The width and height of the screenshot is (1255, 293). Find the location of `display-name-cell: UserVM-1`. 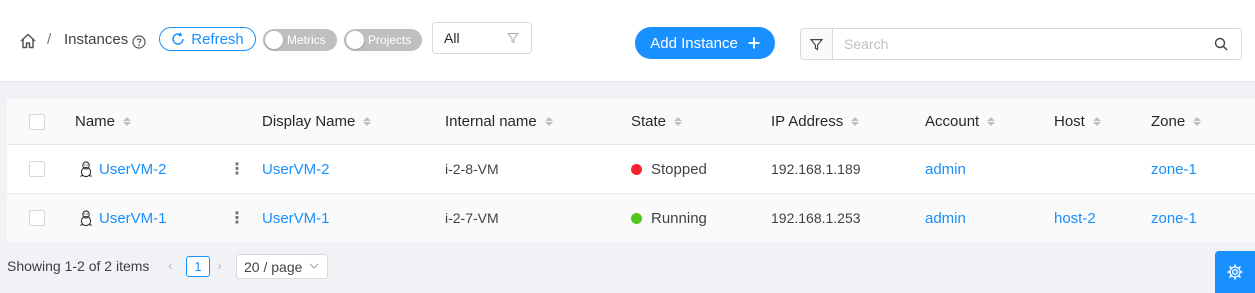

display-name-cell: UserVM-1 is located at coordinates (296, 218).